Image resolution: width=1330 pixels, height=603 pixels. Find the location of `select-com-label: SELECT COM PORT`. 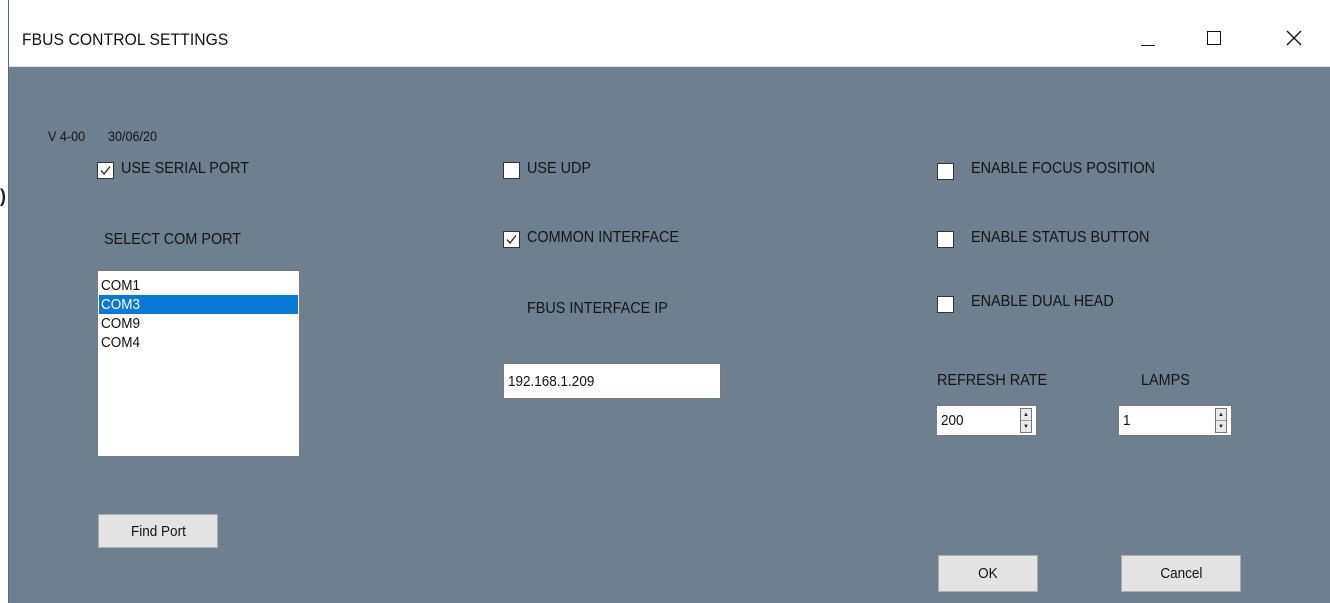

select-com-label: SELECT COM PORT is located at coordinates (173, 239).